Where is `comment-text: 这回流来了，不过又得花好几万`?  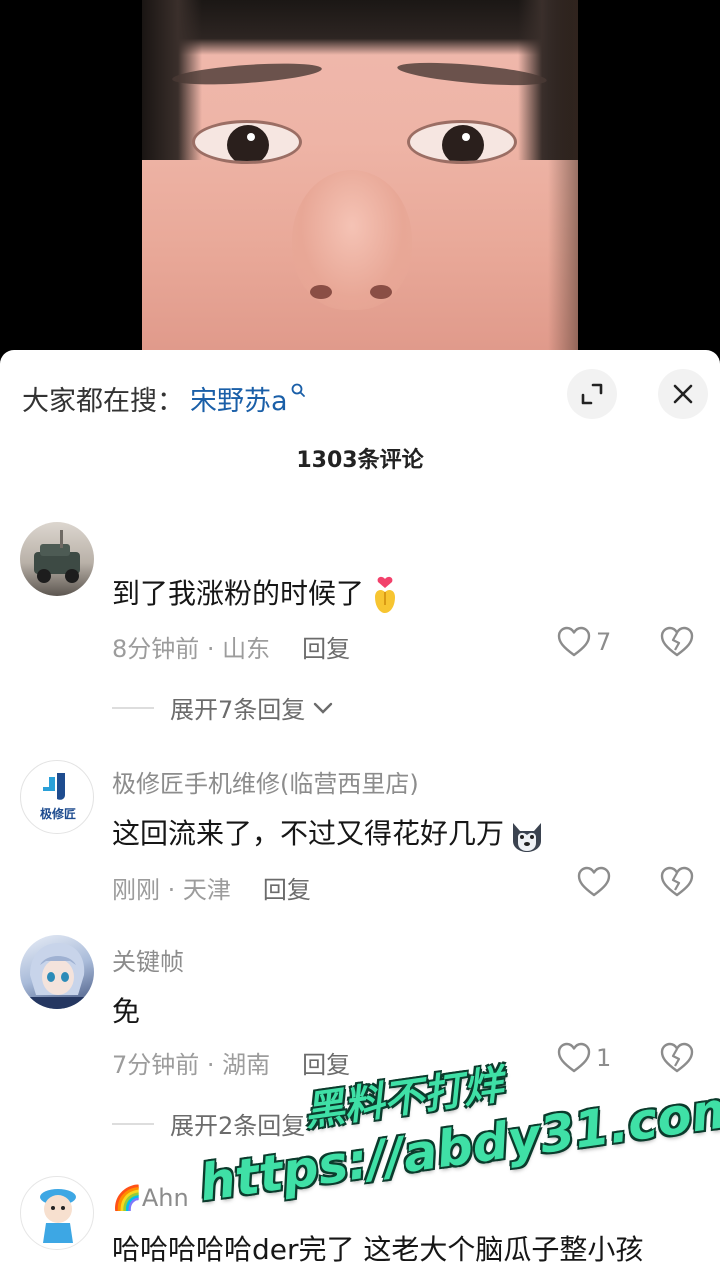 comment-text: 这回流来了，不过又得花好几万 is located at coordinates (329, 832).